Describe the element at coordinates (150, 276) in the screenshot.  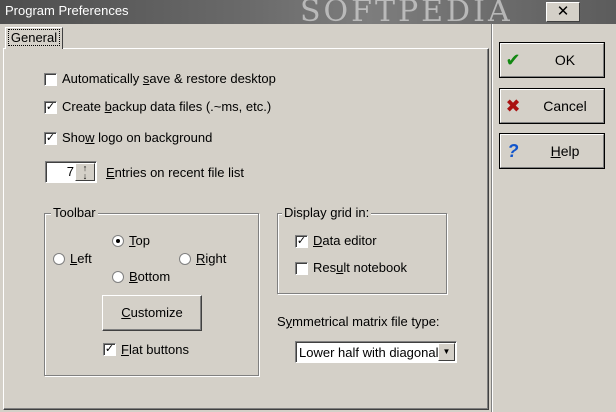
I see `toolbar-bottom-label: Bottom` at that location.